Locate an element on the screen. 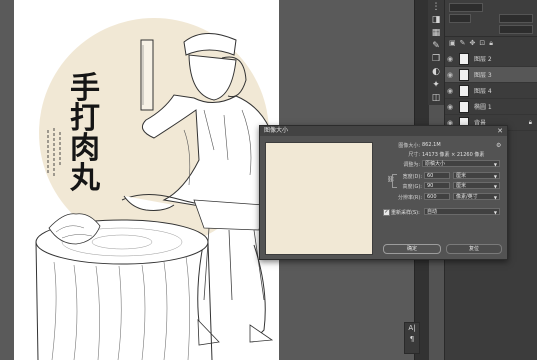 The width and height of the screenshot is (537, 360). blend-mode-select is located at coordinates (460, 18).